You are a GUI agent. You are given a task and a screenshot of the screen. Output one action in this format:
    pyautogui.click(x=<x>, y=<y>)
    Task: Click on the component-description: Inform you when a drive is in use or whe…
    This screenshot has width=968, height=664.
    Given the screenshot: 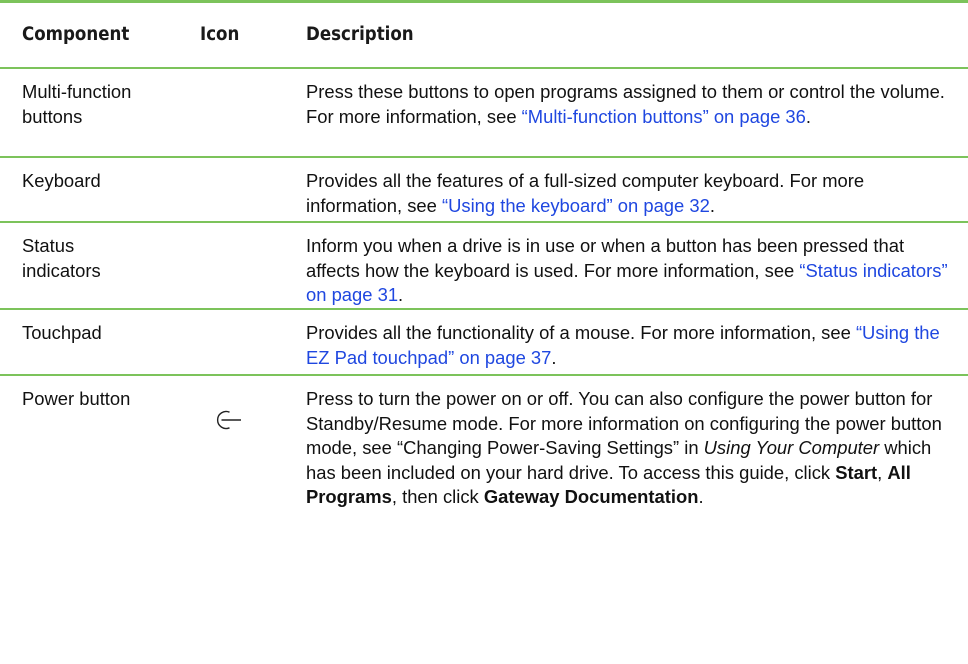 What is the action you would take?
    pyautogui.click(x=637, y=265)
    